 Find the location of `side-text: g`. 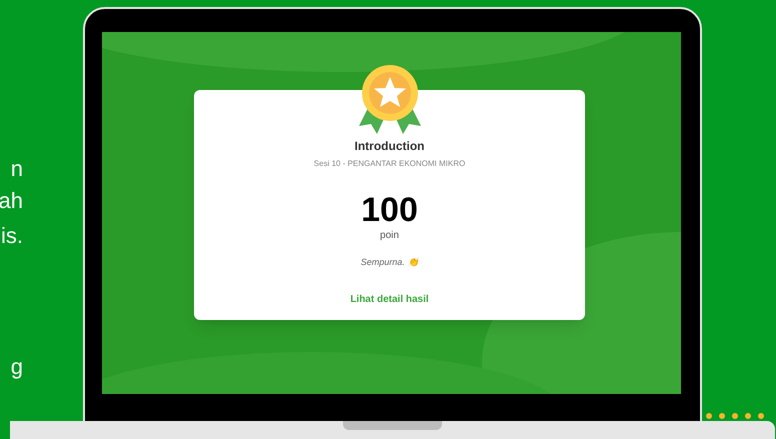

side-text: g is located at coordinates (16, 367).